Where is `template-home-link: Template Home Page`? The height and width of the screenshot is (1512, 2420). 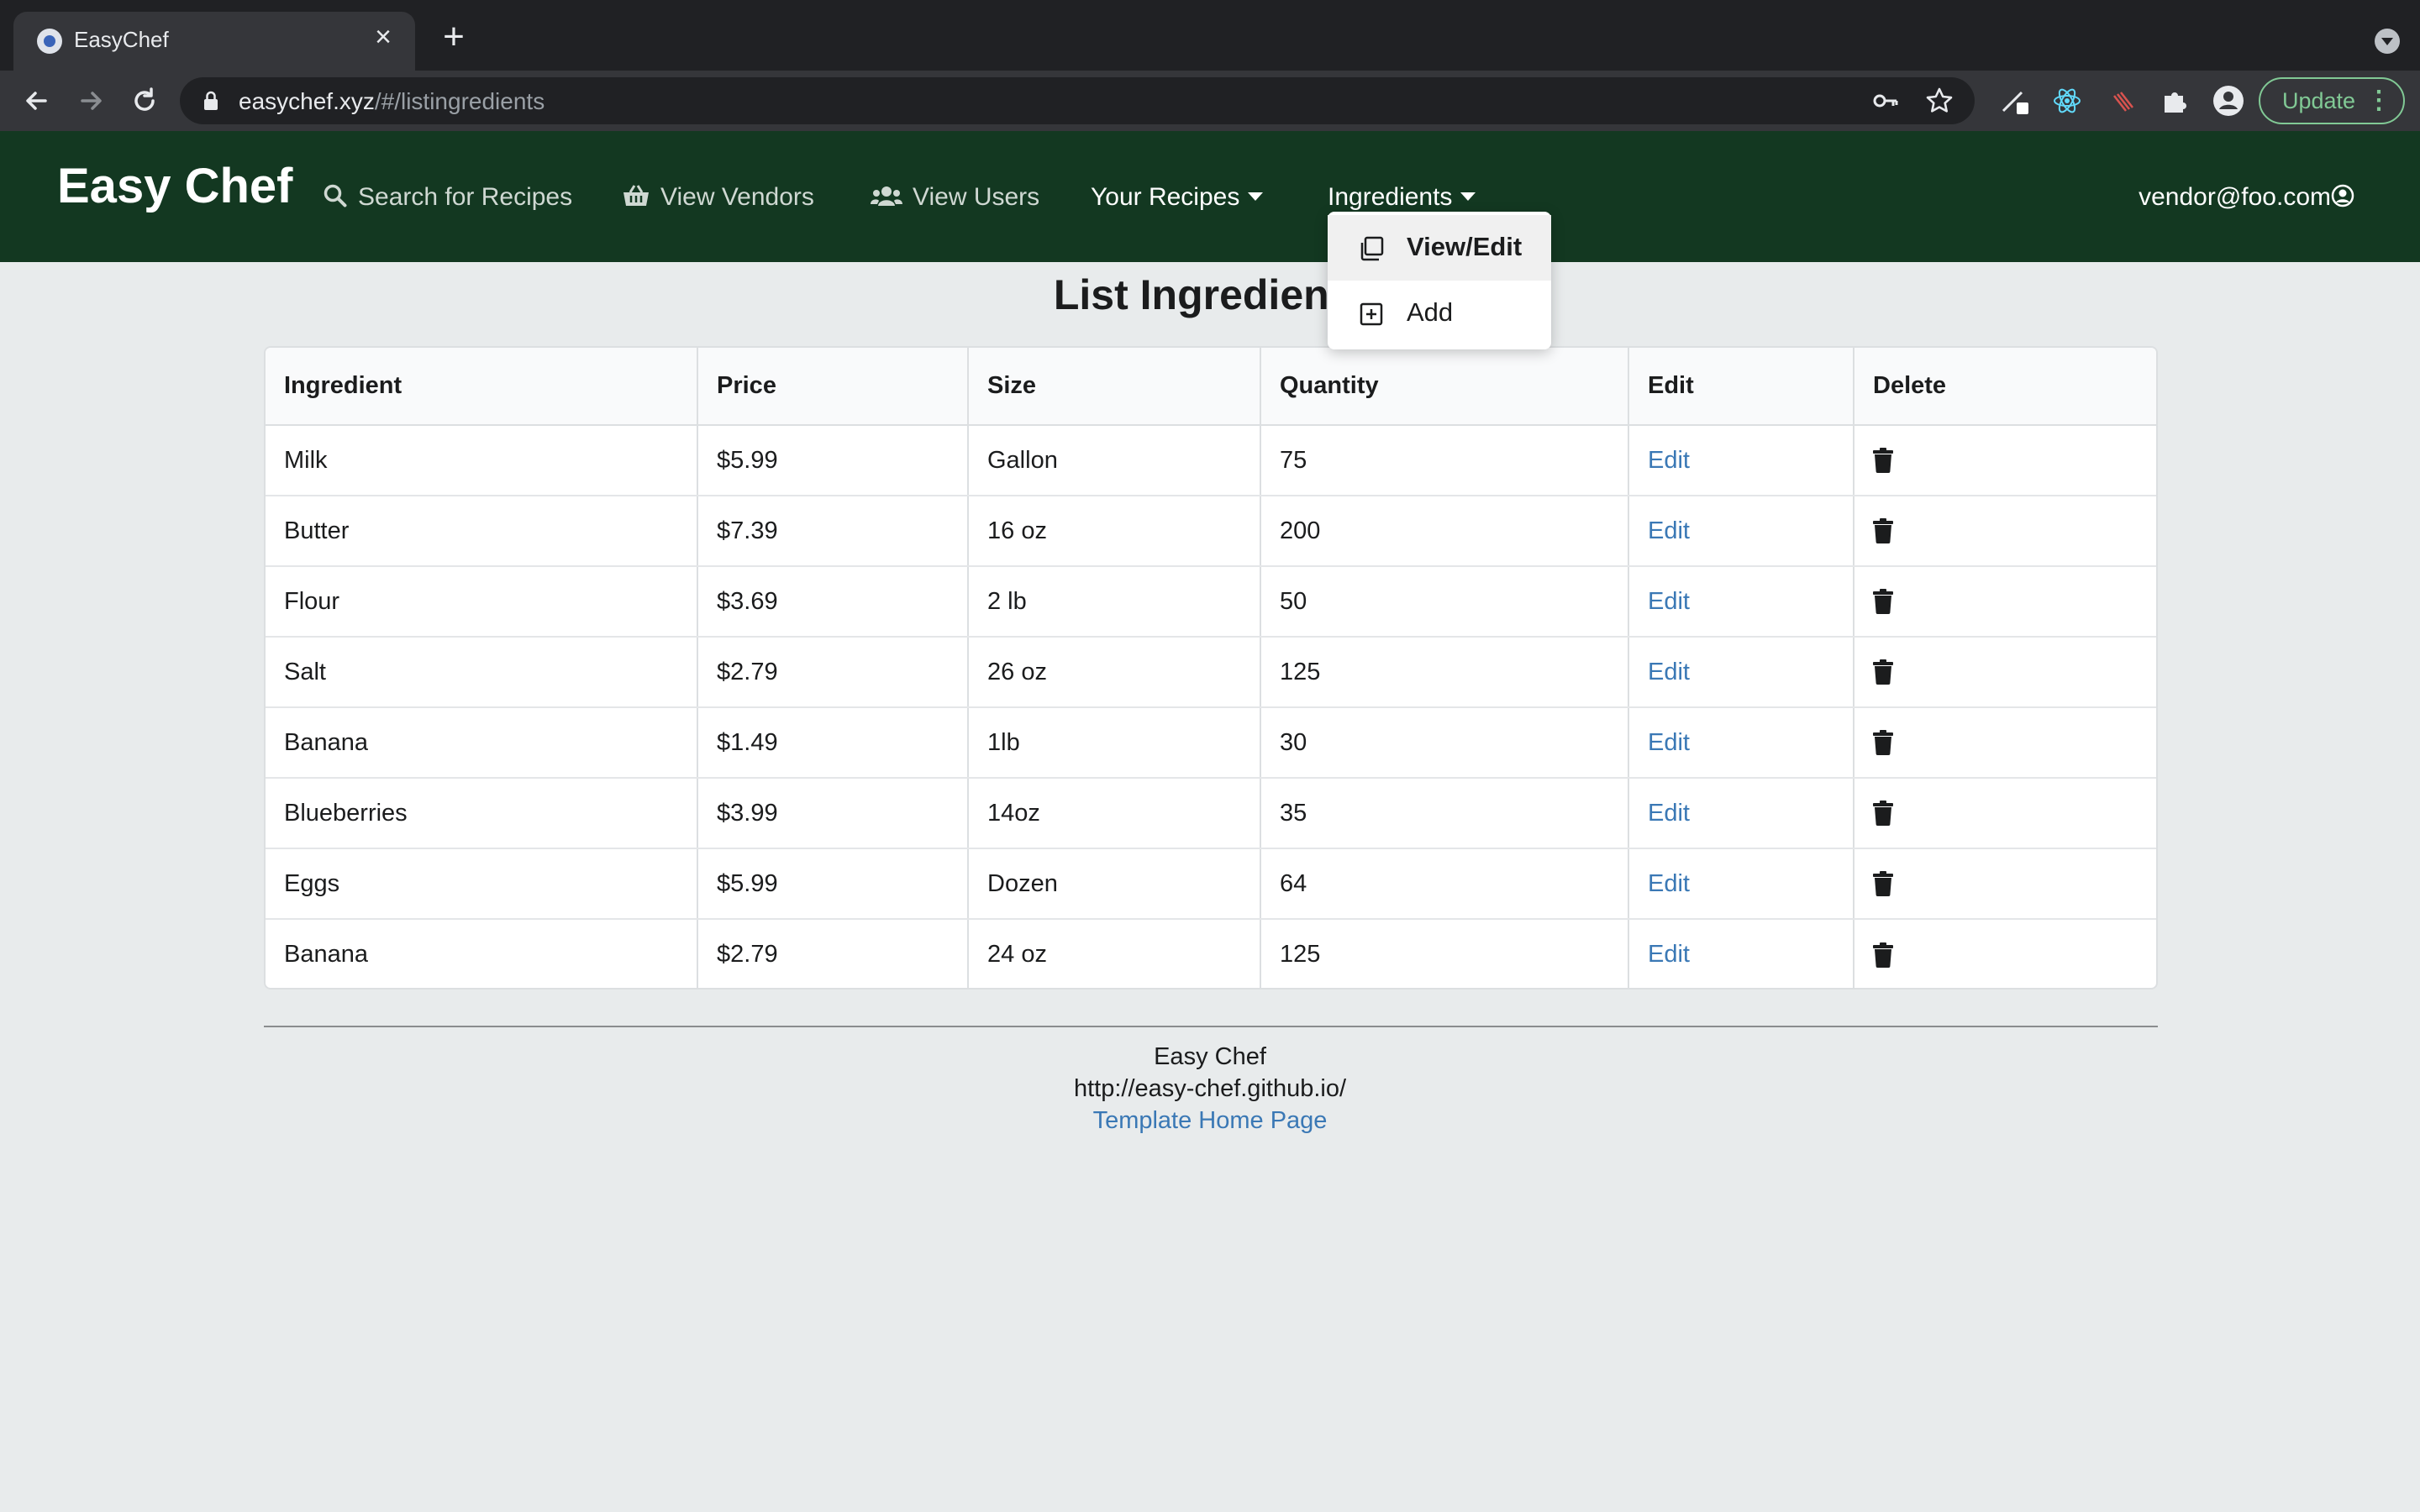 template-home-link: Template Home Page is located at coordinates (1210, 1120).